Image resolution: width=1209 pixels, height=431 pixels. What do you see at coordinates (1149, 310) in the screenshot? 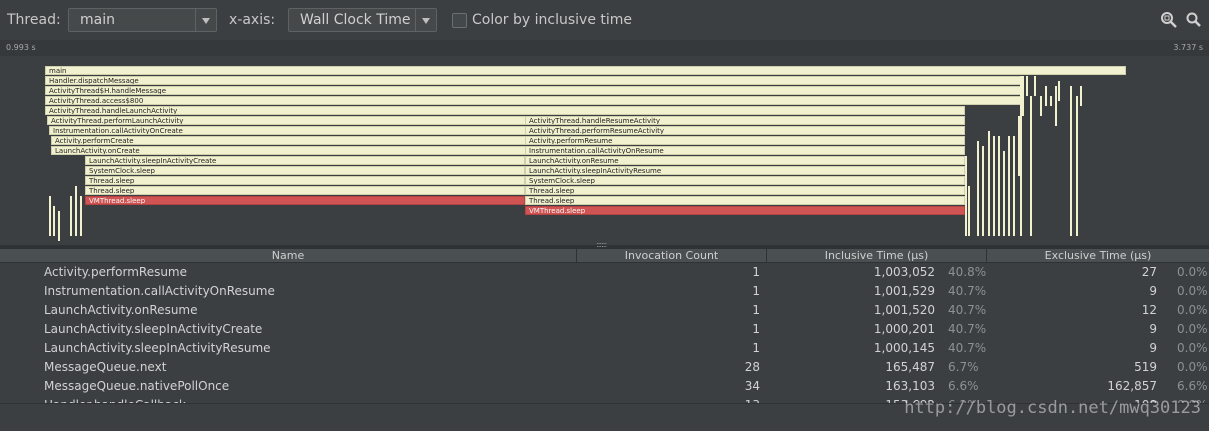
I see `cell-exclusive-time: 12` at bounding box center [1149, 310].